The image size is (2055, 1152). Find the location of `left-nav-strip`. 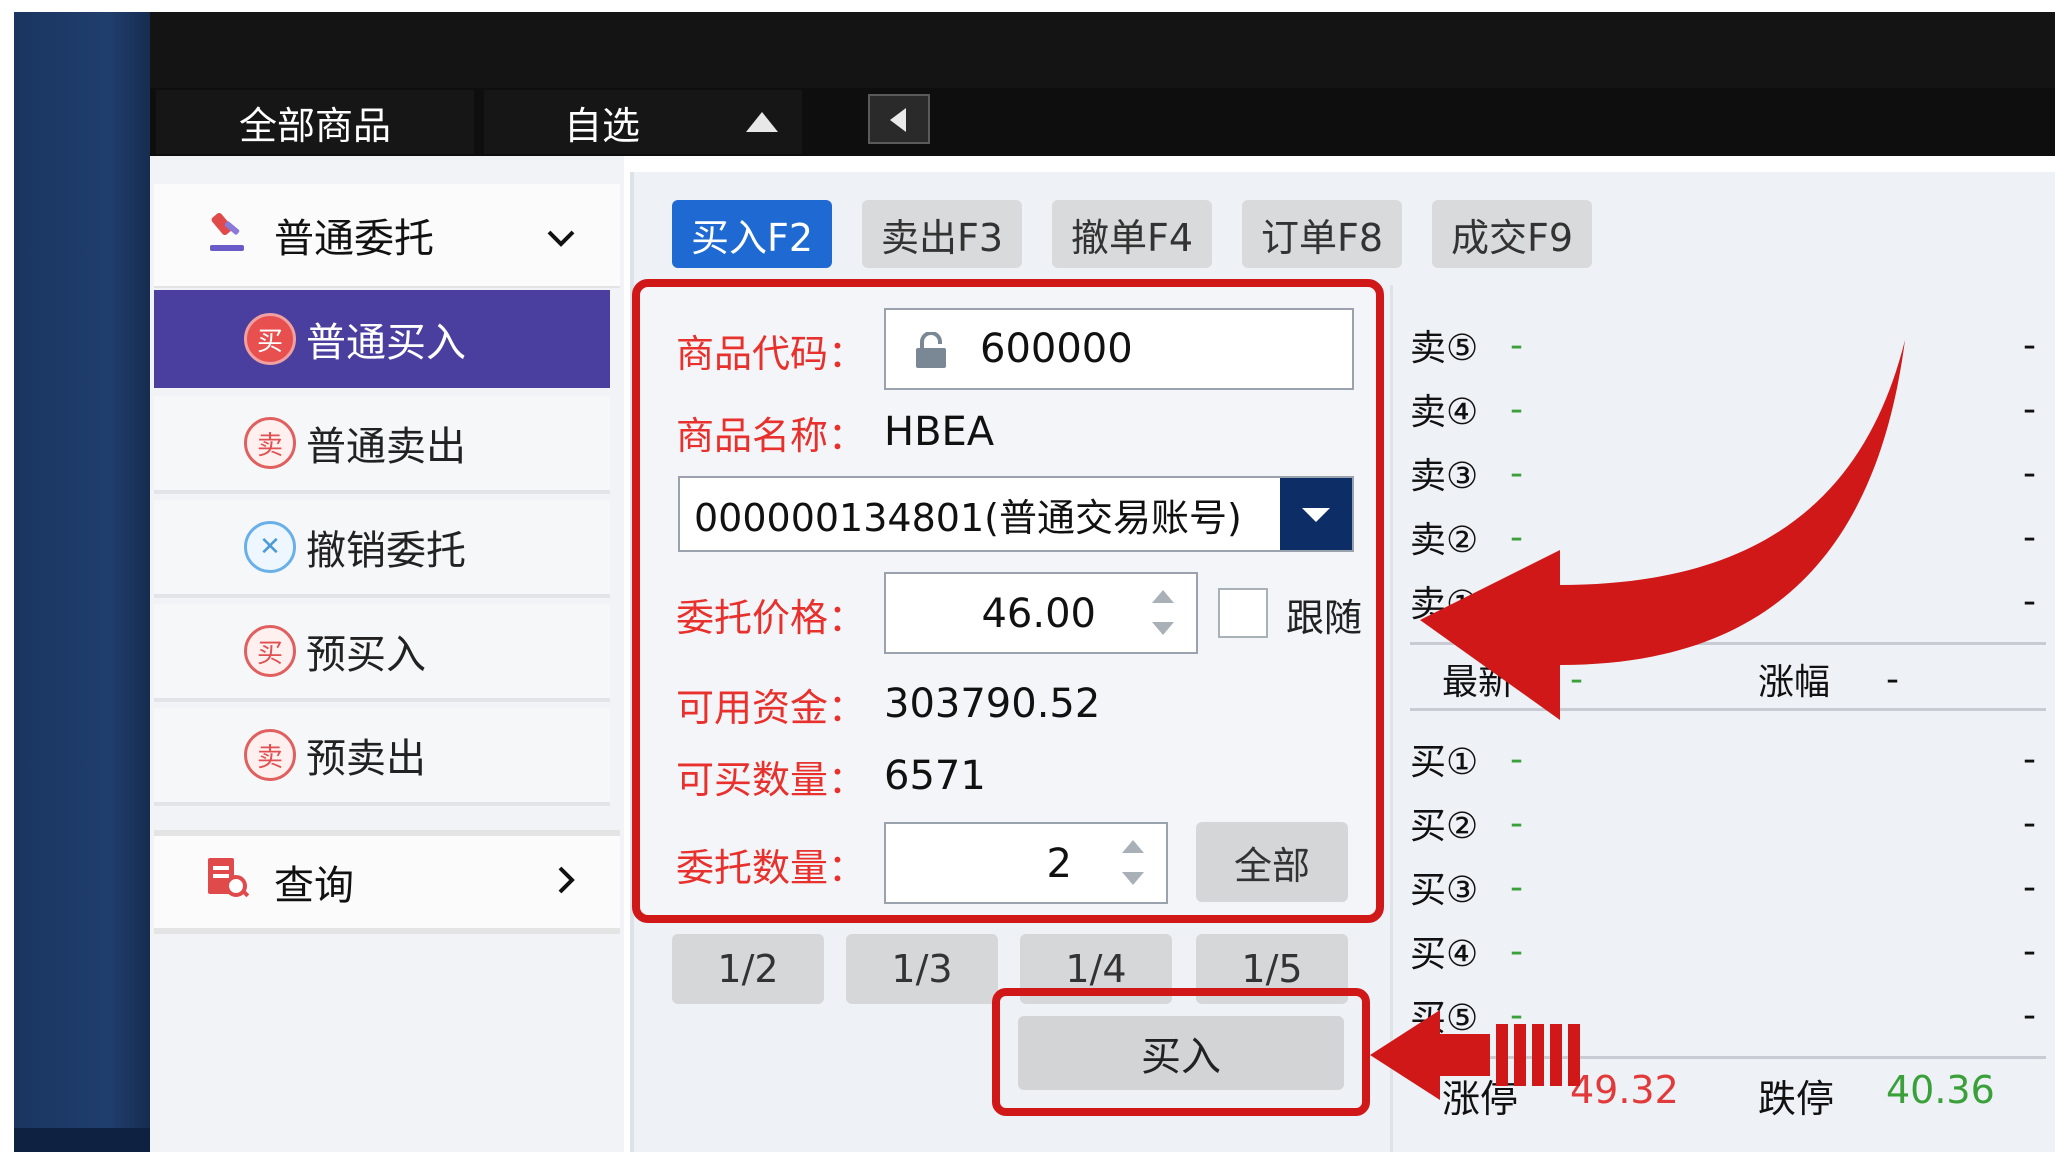

left-nav-strip is located at coordinates (82, 582).